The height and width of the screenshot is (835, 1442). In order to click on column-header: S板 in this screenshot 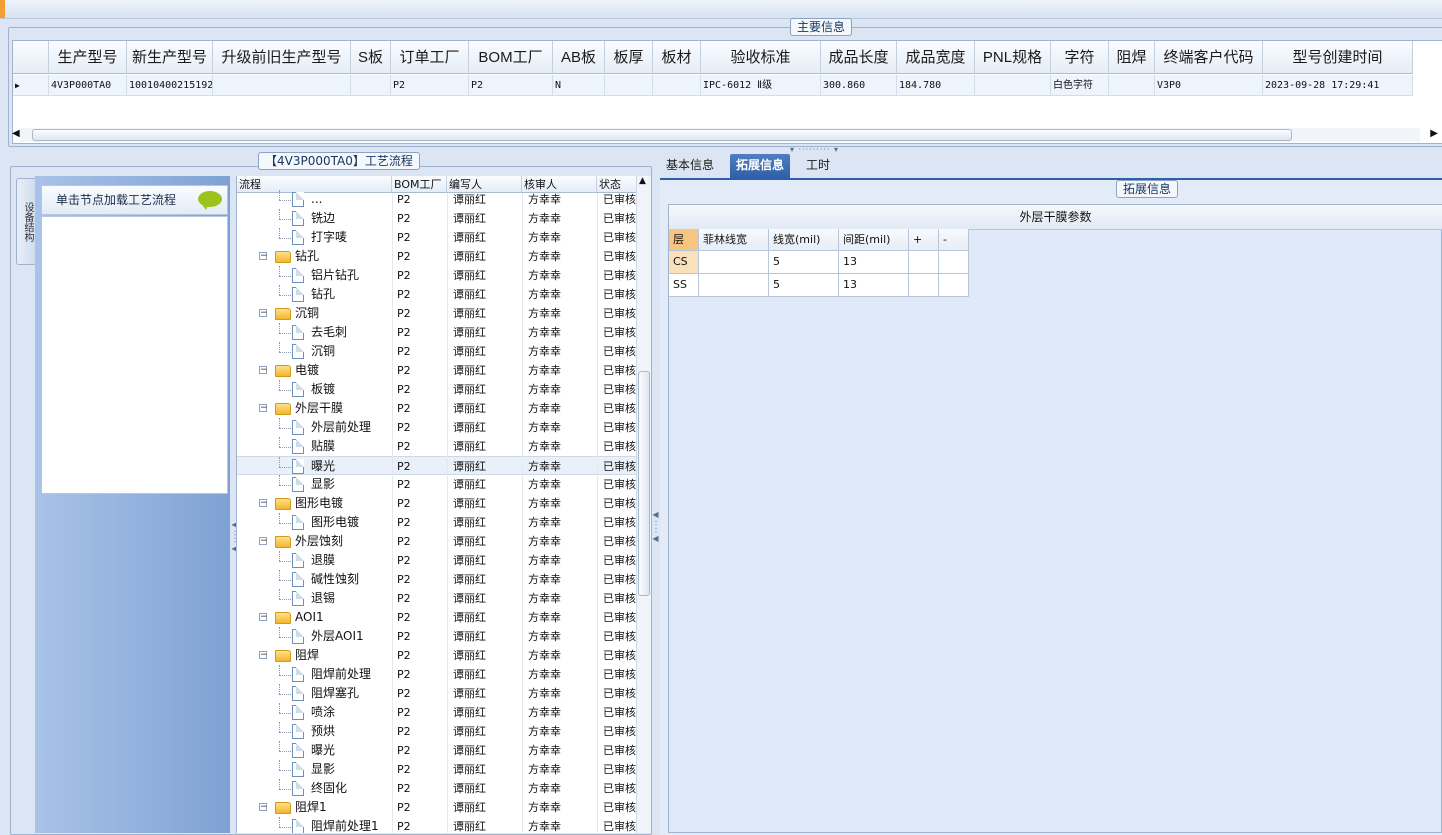, I will do `click(371, 57)`.